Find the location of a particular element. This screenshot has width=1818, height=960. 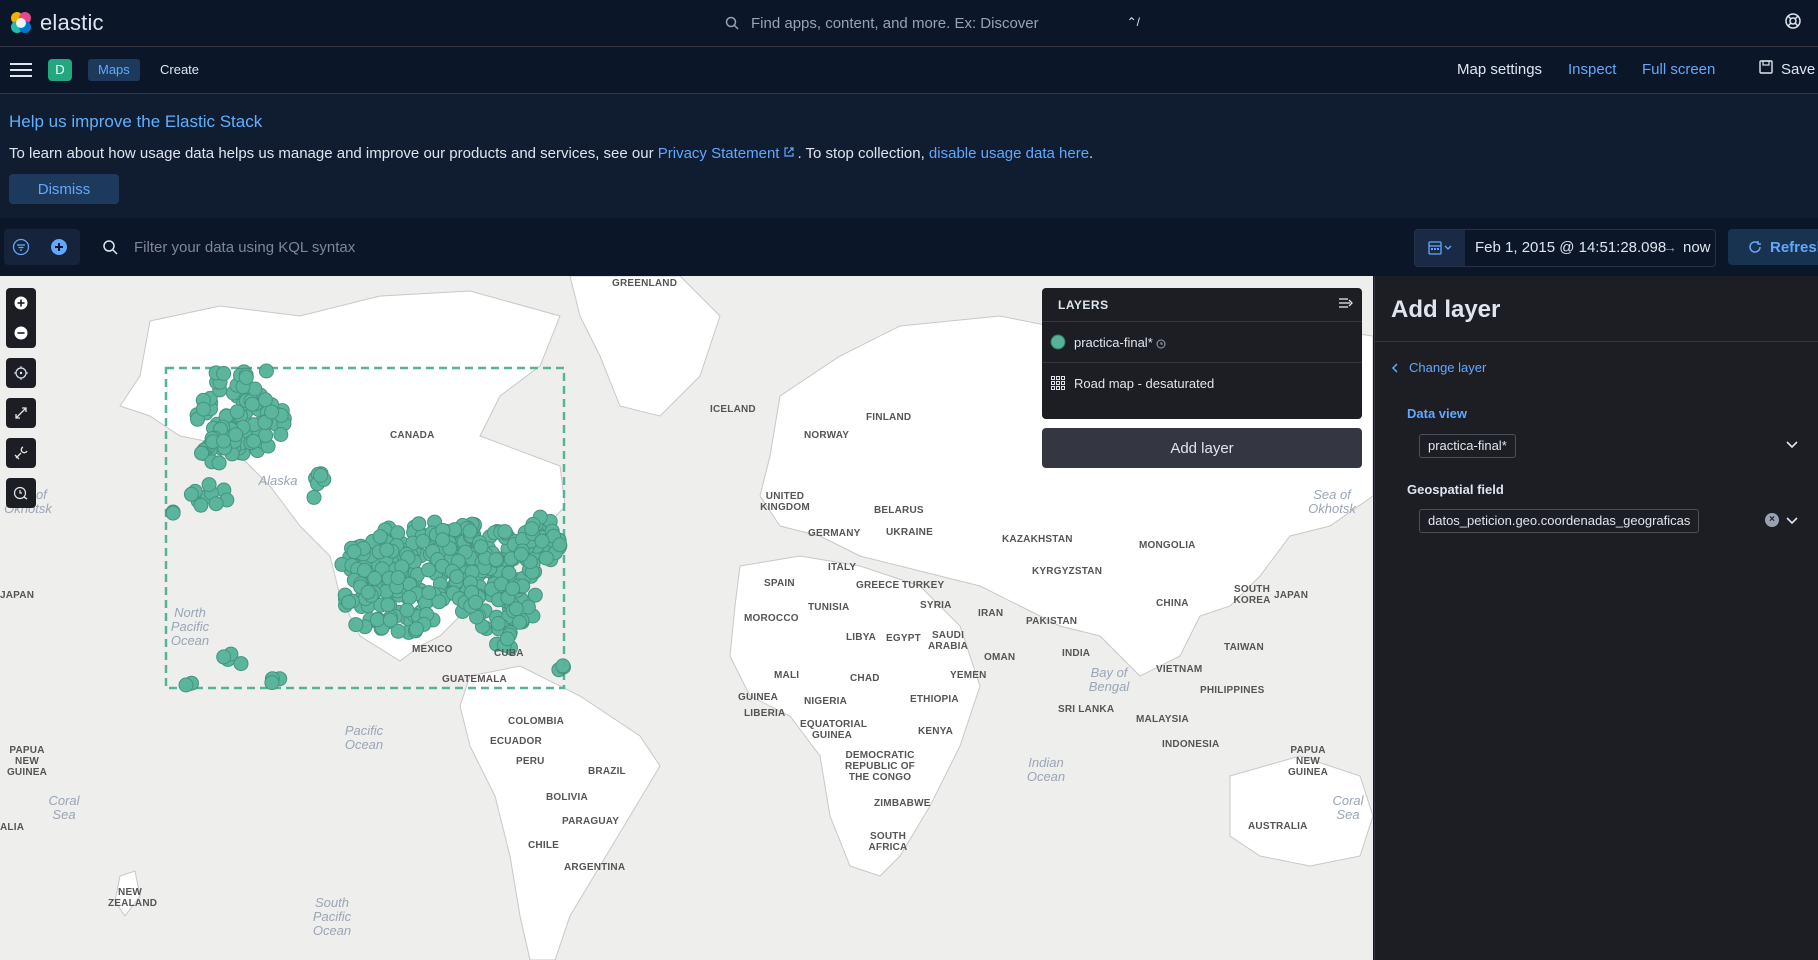

change-layer-link: Change layer is located at coordinates (1438, 367).